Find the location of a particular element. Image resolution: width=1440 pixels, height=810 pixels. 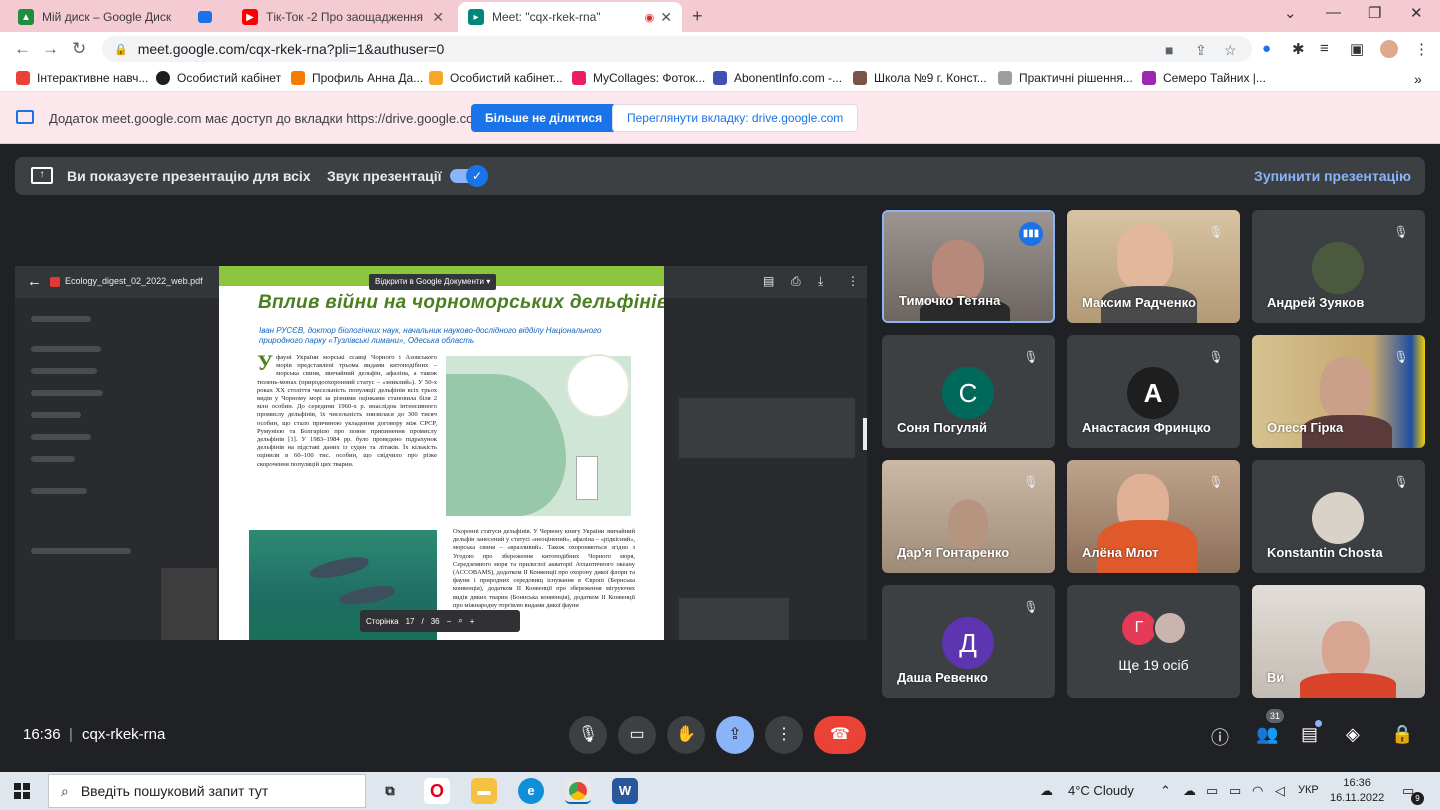

camera-icon: ■ is located at coordinates (1169, 50).